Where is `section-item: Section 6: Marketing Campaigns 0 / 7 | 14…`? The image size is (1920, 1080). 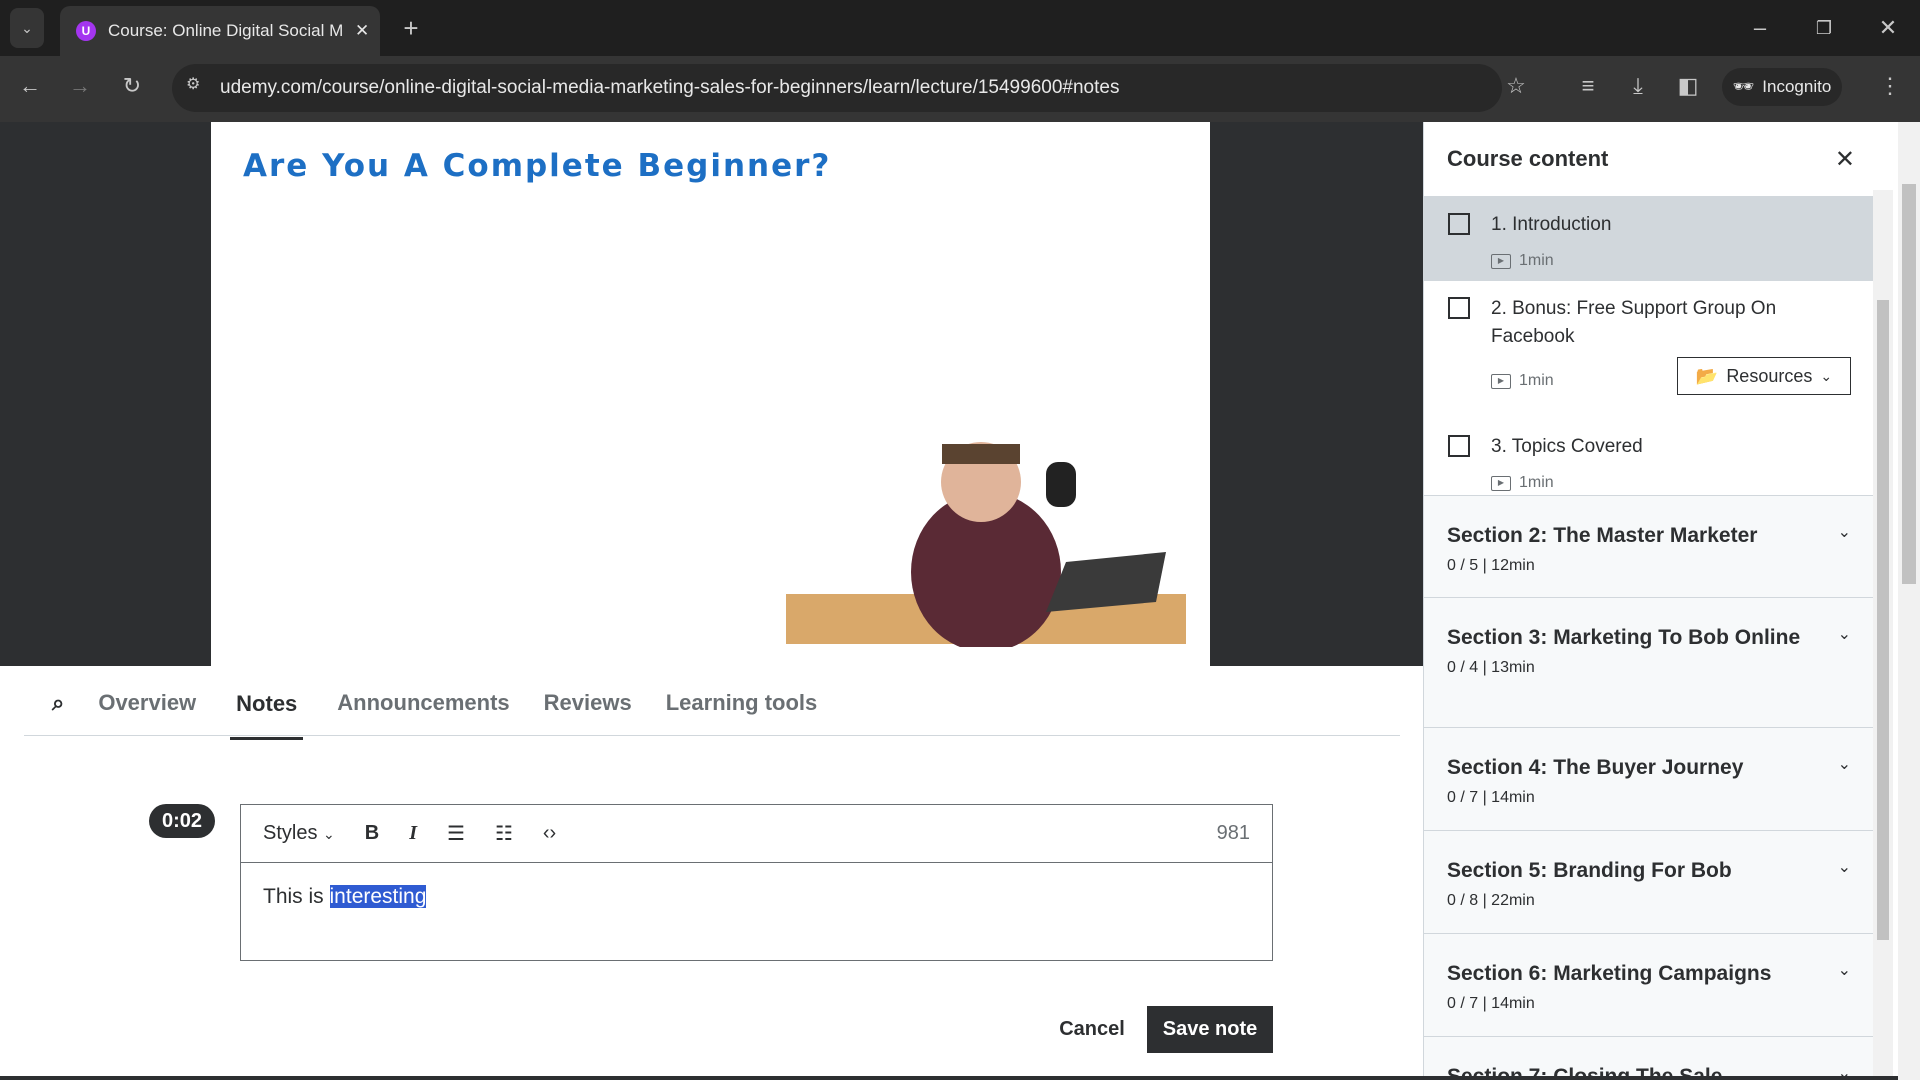 section-item: Section 6: Marketing Campaigns 0 / 7 | 14… is located at coordinates (1648, 985).